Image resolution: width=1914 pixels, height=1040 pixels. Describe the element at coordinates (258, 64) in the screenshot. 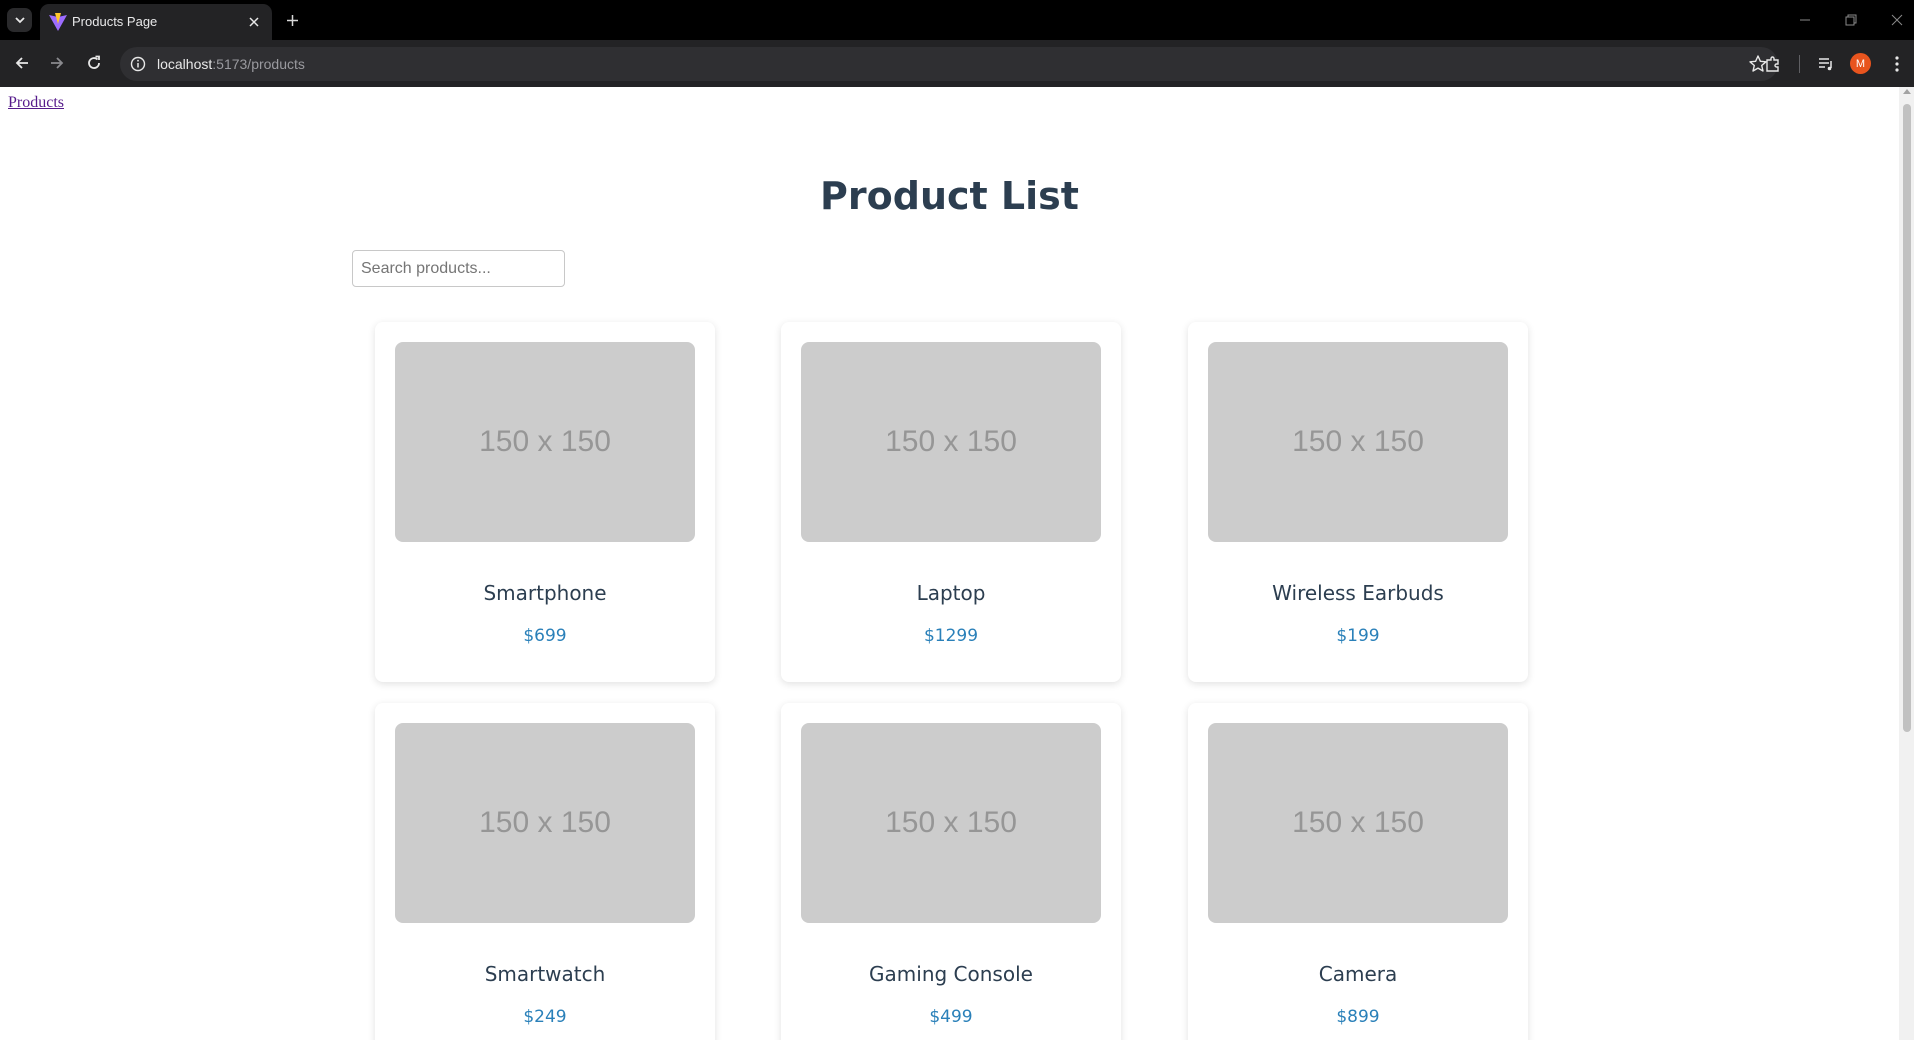

I see `url-path: :5173/products` at that location.